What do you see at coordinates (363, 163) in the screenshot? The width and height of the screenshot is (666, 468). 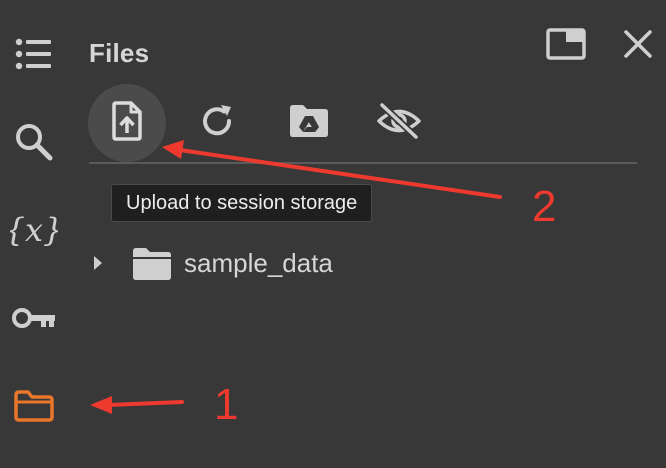 I see `toolbar-divider` at bounding box center [363, 163].